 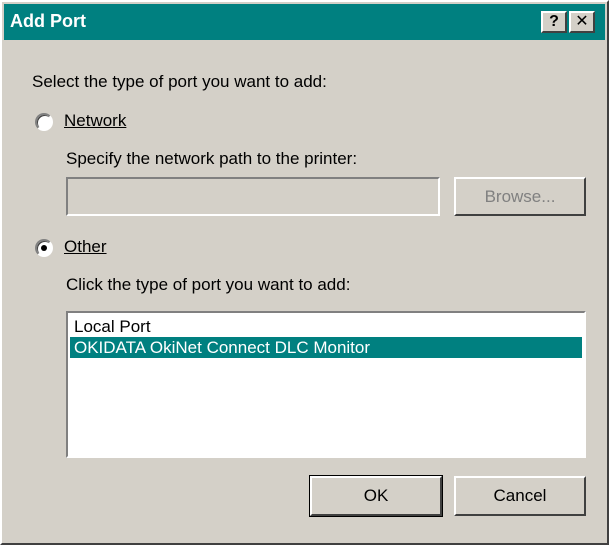 I want to click on other-label-text: Other, so click(x=85, y=246).